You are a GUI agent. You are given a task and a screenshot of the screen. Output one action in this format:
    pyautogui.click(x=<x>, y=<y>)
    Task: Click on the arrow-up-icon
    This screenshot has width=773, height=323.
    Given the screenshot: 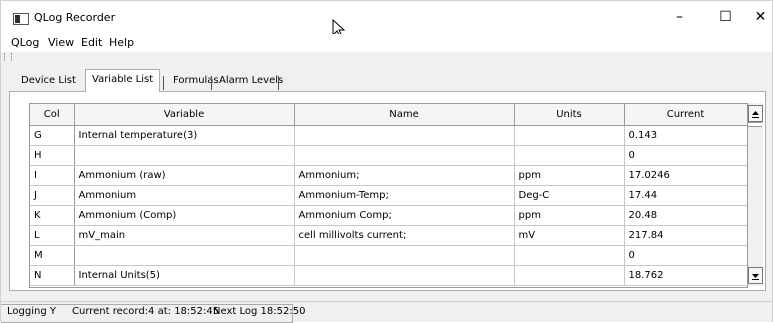 What is the action you would take?
    pyautogui.click(x=755, y=114)
    